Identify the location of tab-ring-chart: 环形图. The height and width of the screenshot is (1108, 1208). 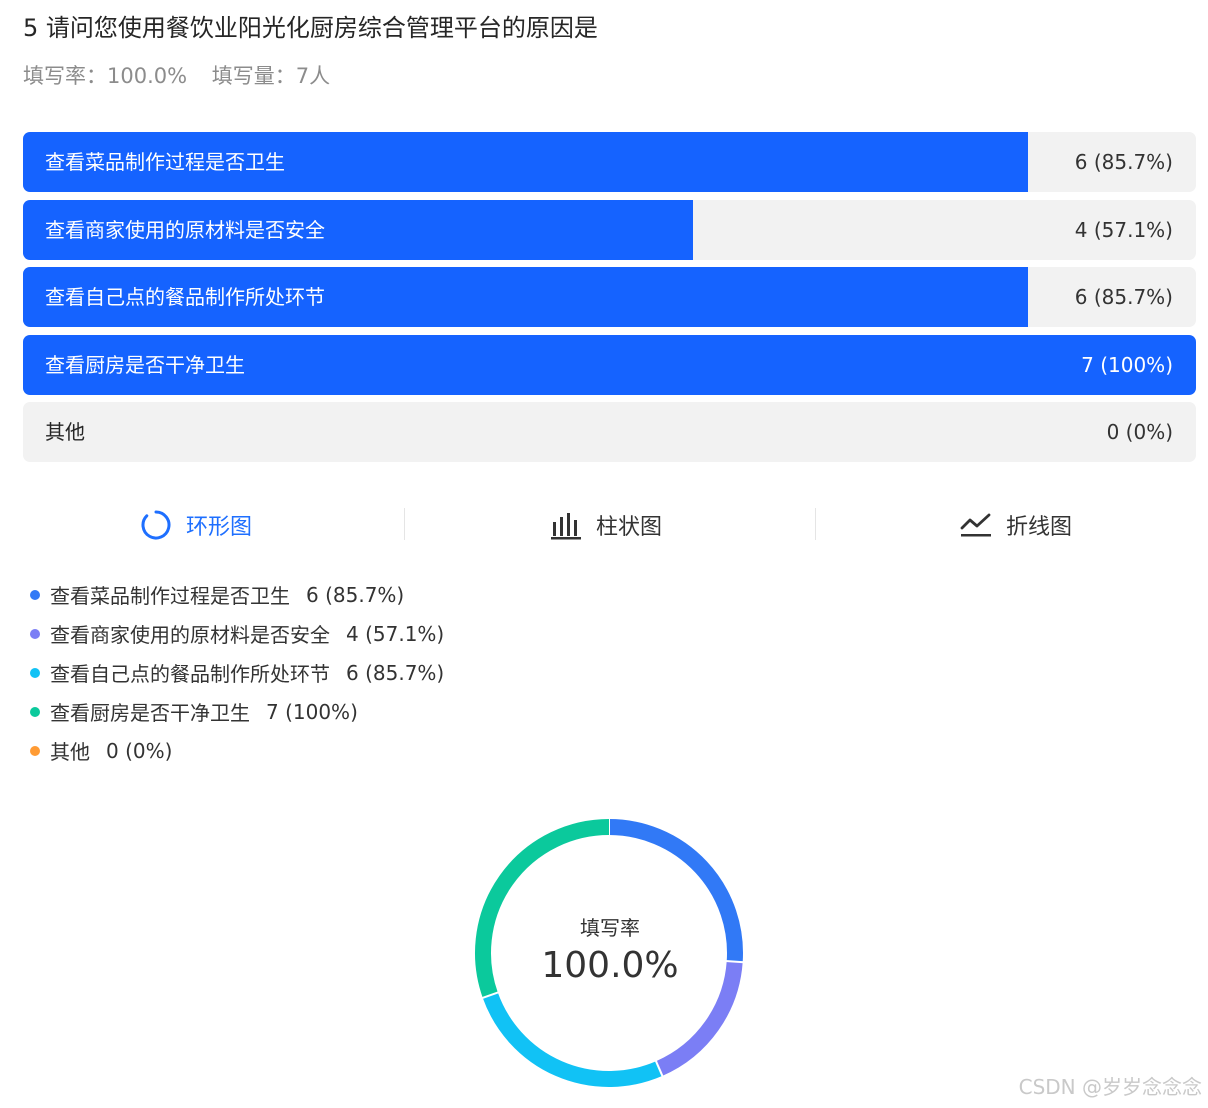
(196, 525).